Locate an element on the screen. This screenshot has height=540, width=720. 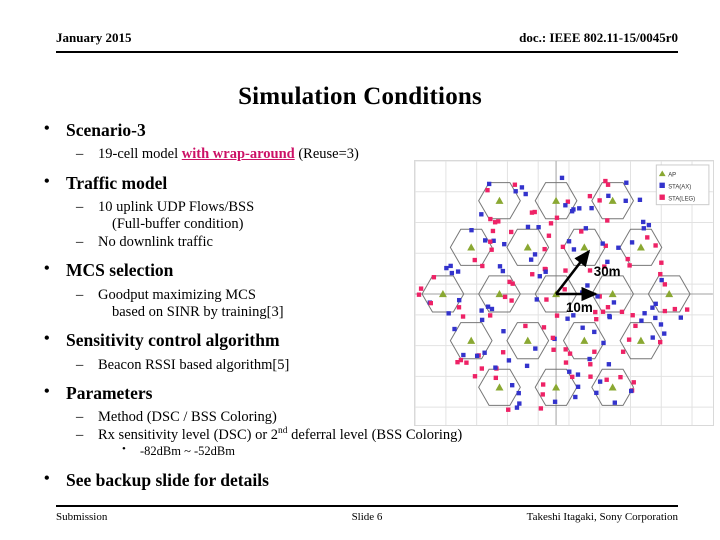
header-divider is located at coordinates (367, 52).